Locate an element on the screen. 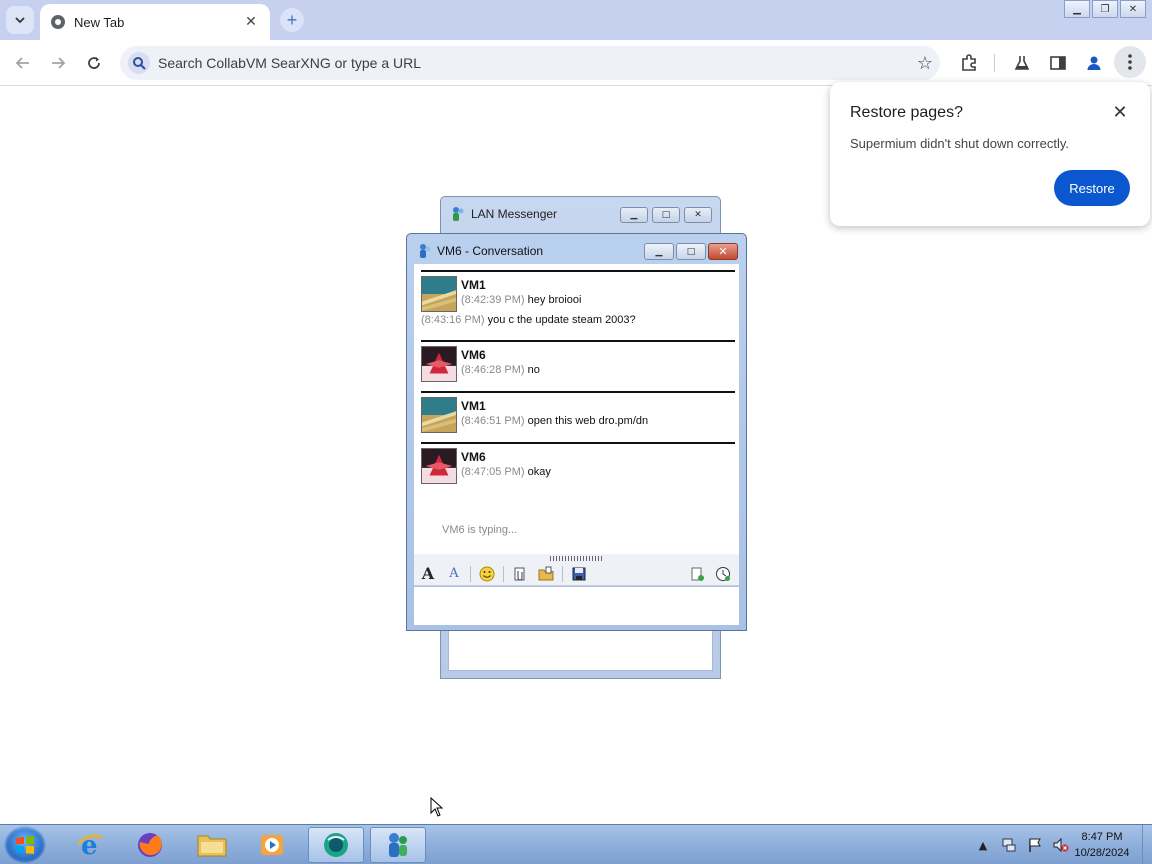  show-hidden-icons-icon: ▲ is located at coordinates (983, 845).